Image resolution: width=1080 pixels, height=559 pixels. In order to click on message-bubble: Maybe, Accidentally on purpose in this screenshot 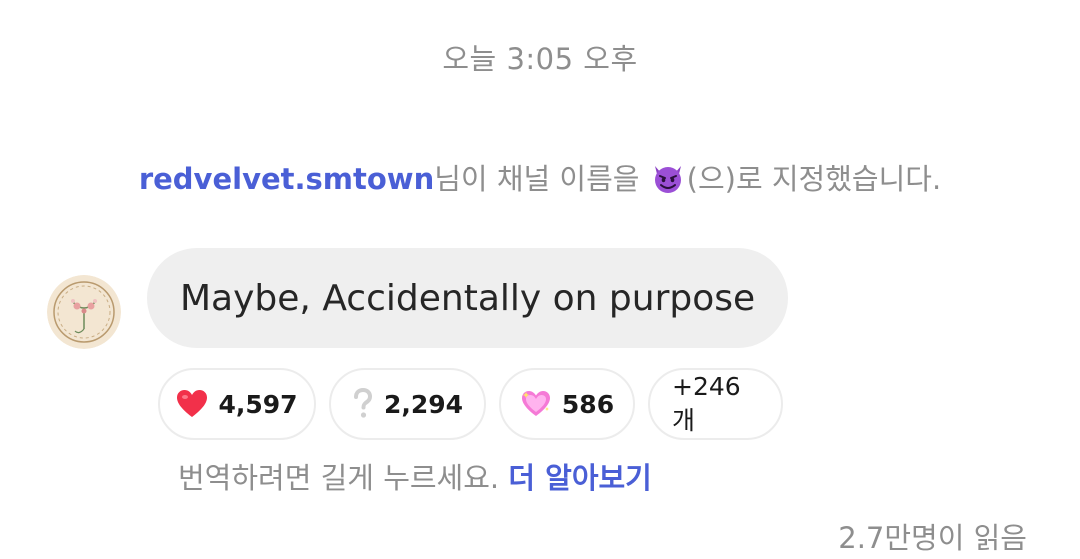, I will do `click(468, 298)`.